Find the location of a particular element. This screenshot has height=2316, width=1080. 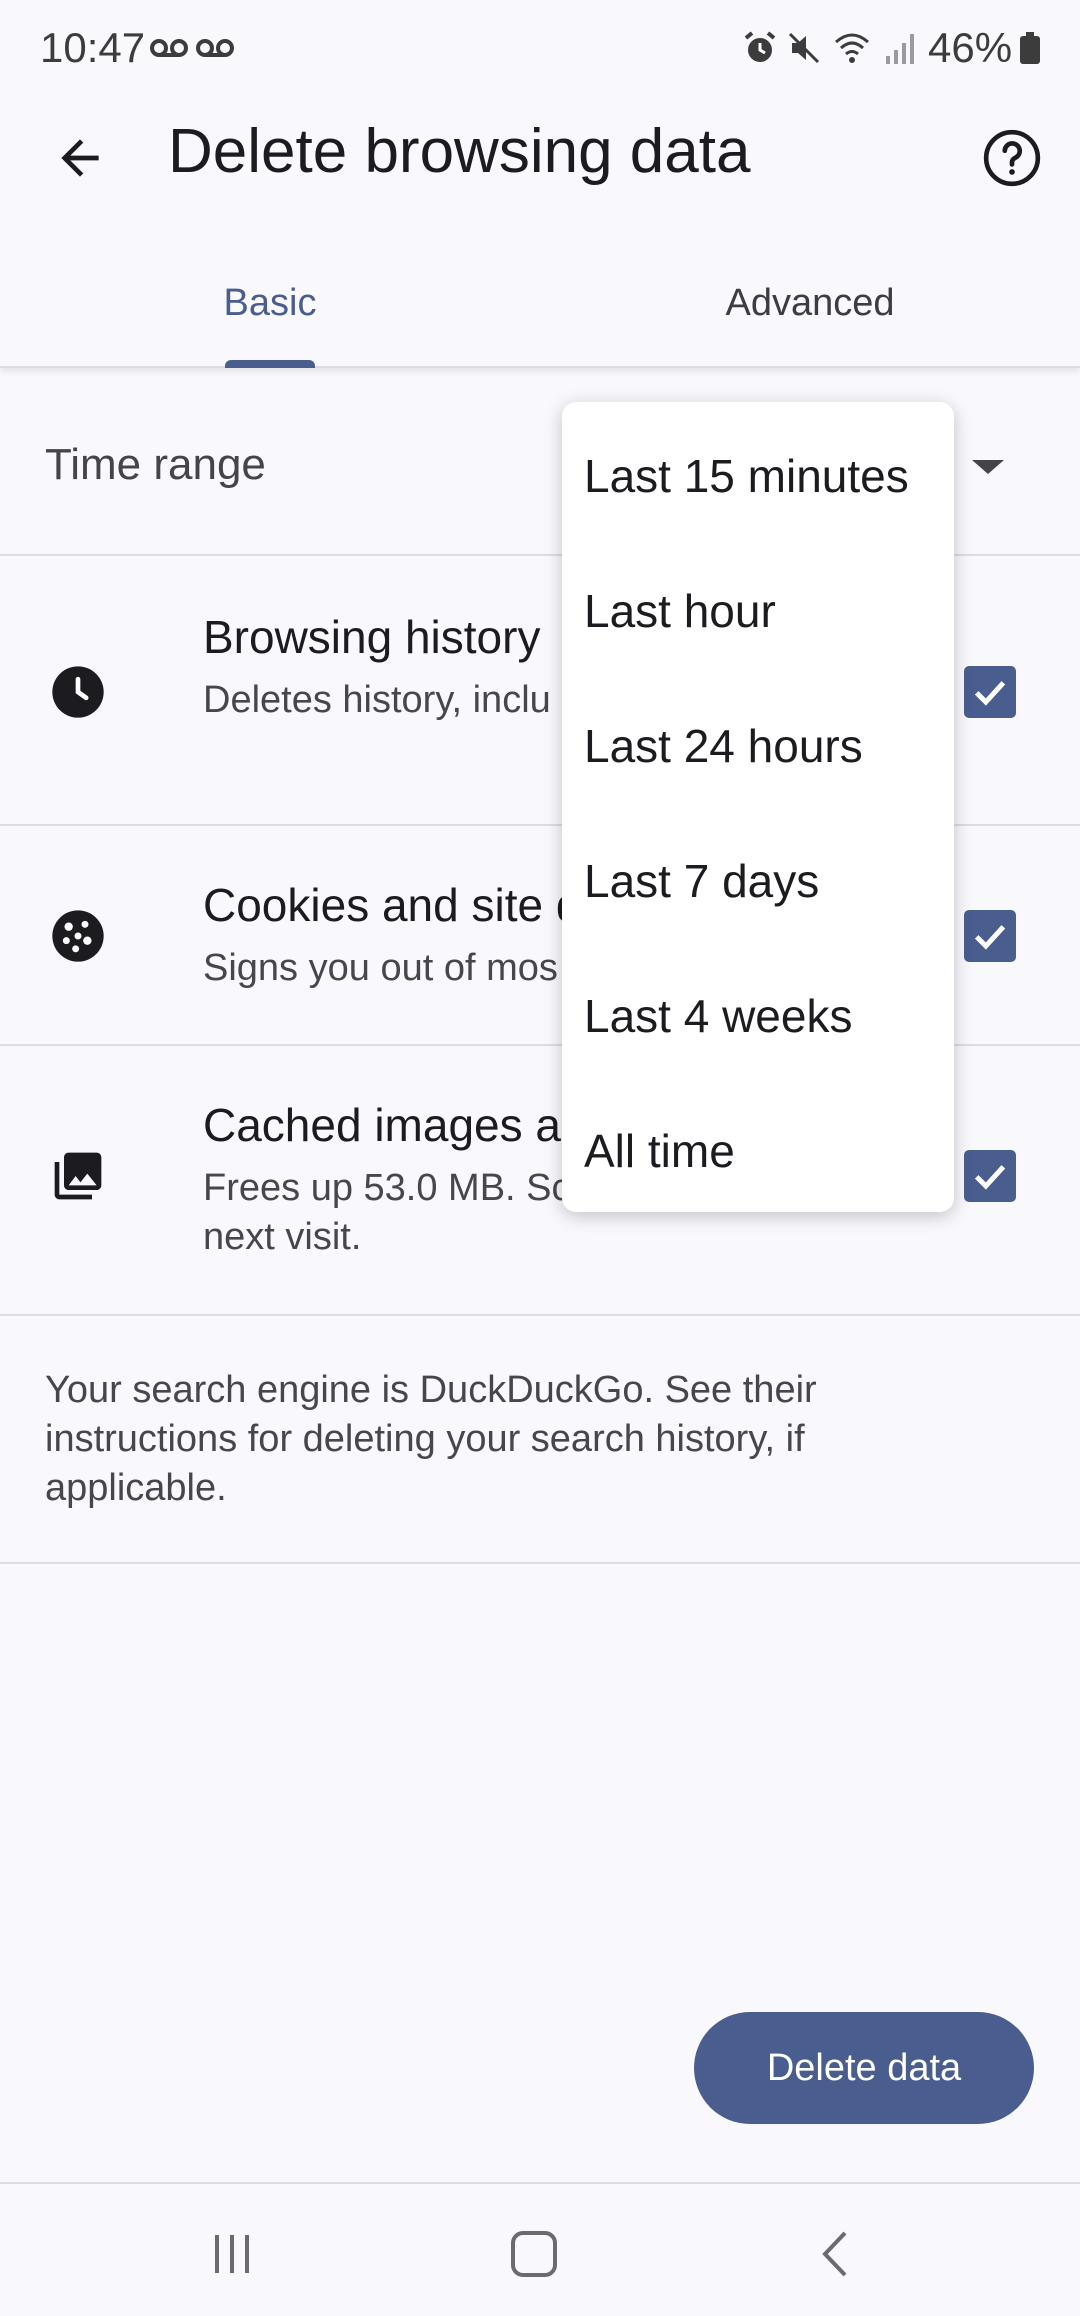

photo-library-icon is located at coordinates (78, 1176).